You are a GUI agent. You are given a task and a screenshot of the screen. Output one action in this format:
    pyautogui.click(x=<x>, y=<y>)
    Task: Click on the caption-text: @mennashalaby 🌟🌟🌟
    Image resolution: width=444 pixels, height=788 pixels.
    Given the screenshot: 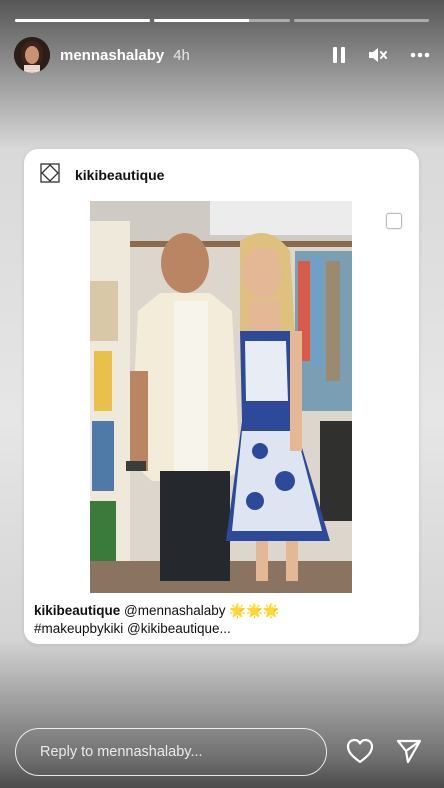 What is the action you would take?
    pyautogui.click(x=200, y=610)
    